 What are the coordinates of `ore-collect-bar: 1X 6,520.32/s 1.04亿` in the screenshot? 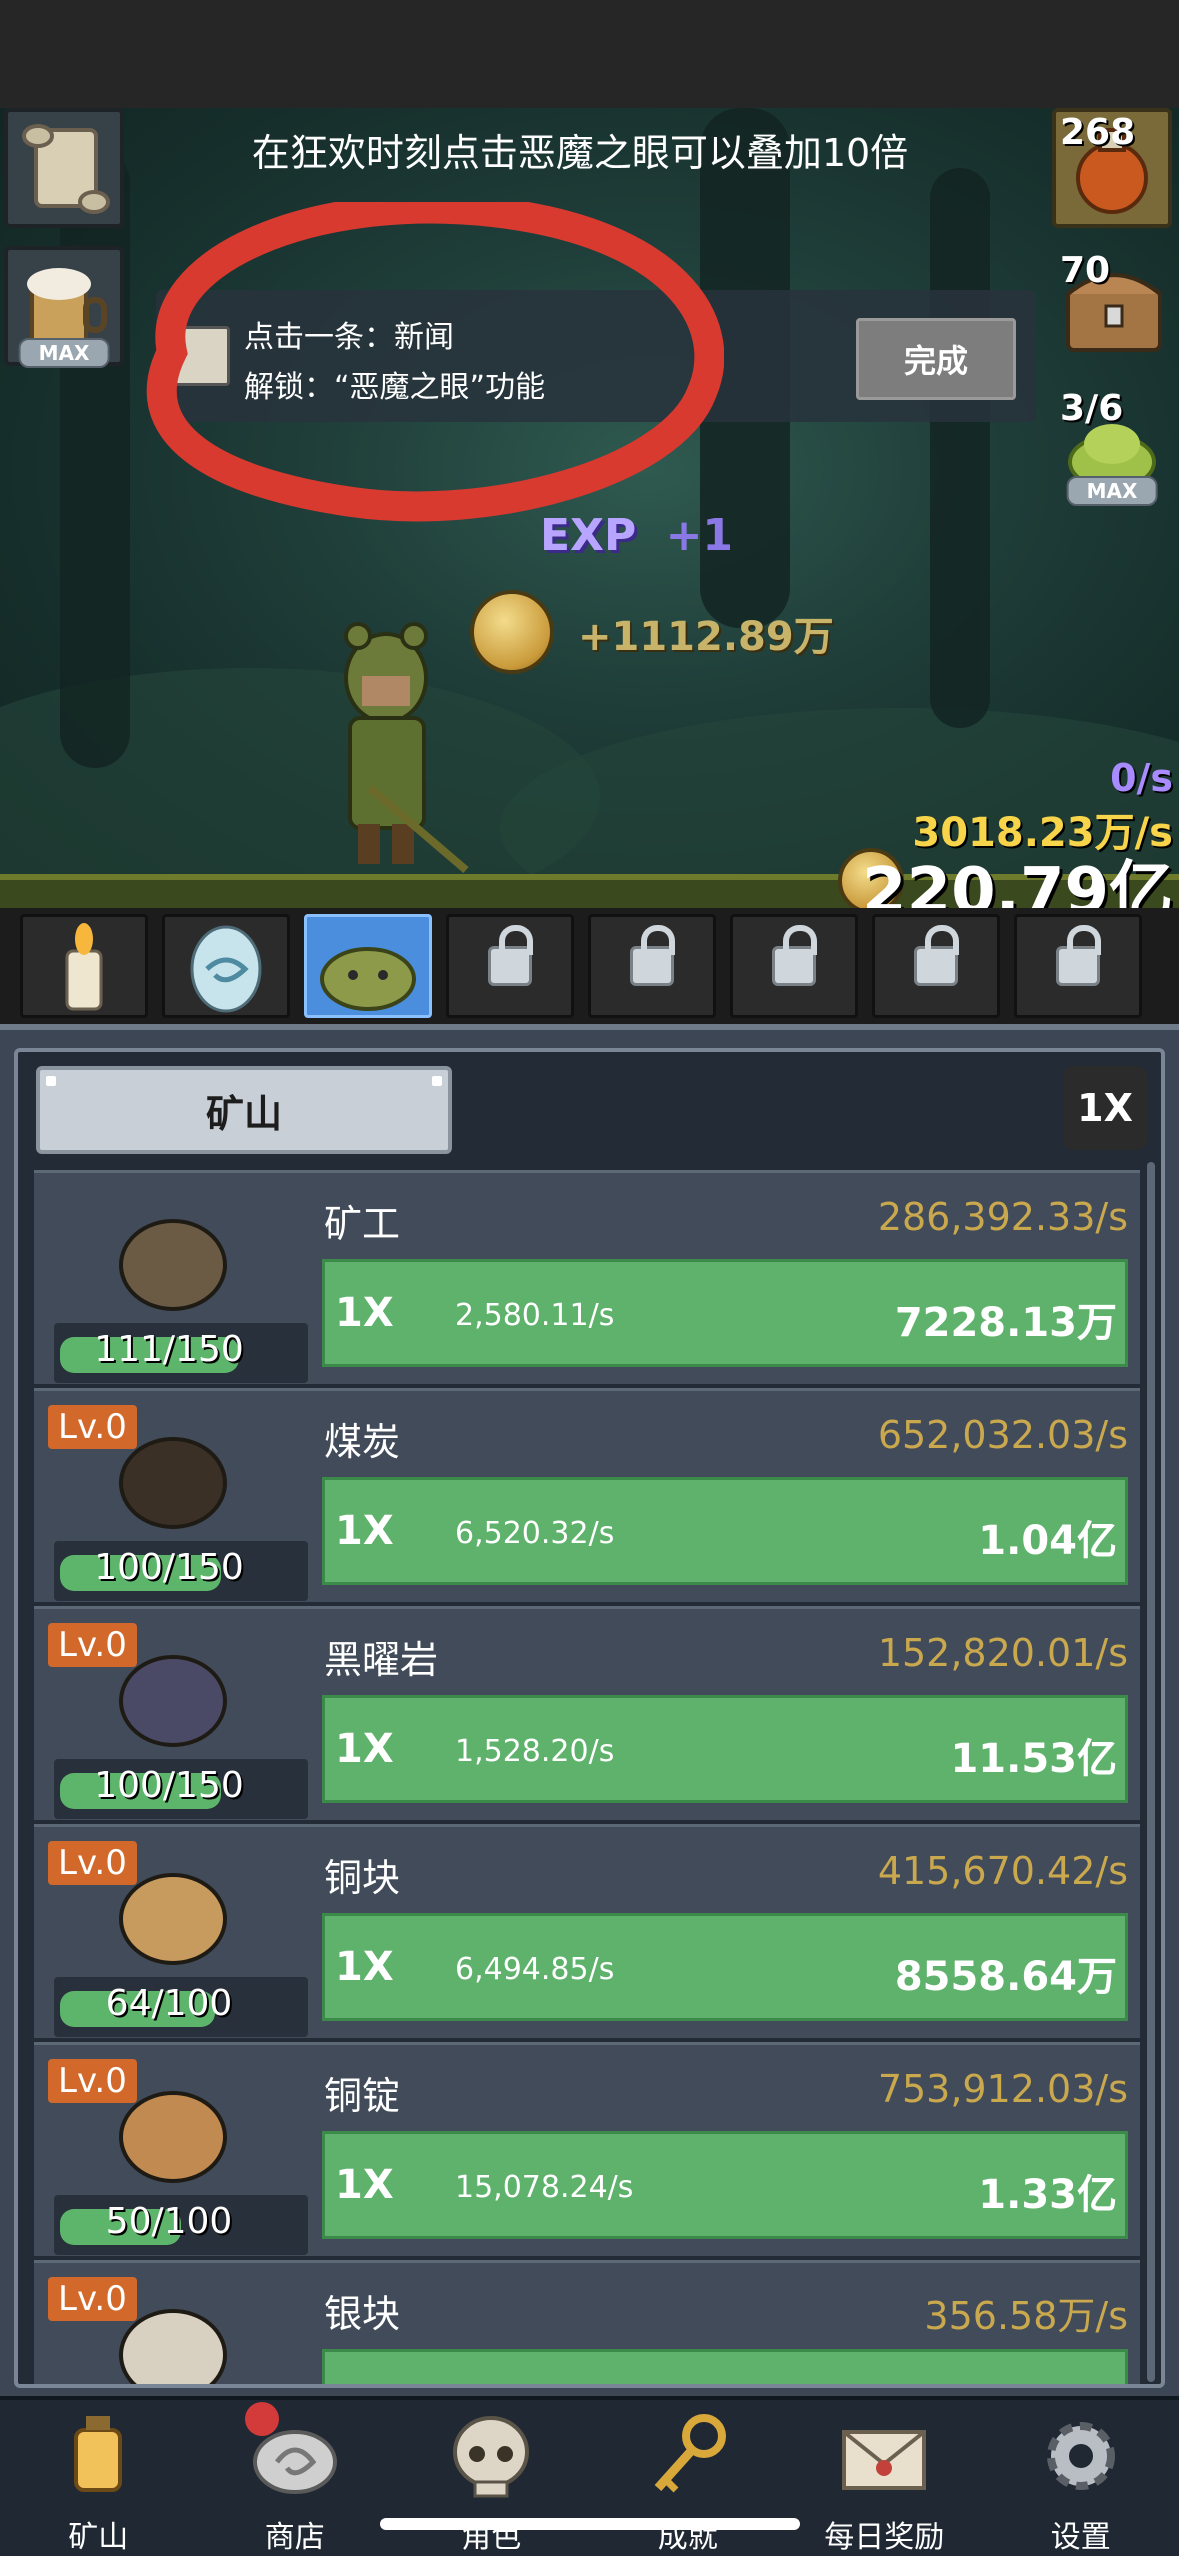 It's located at (725, 1531).